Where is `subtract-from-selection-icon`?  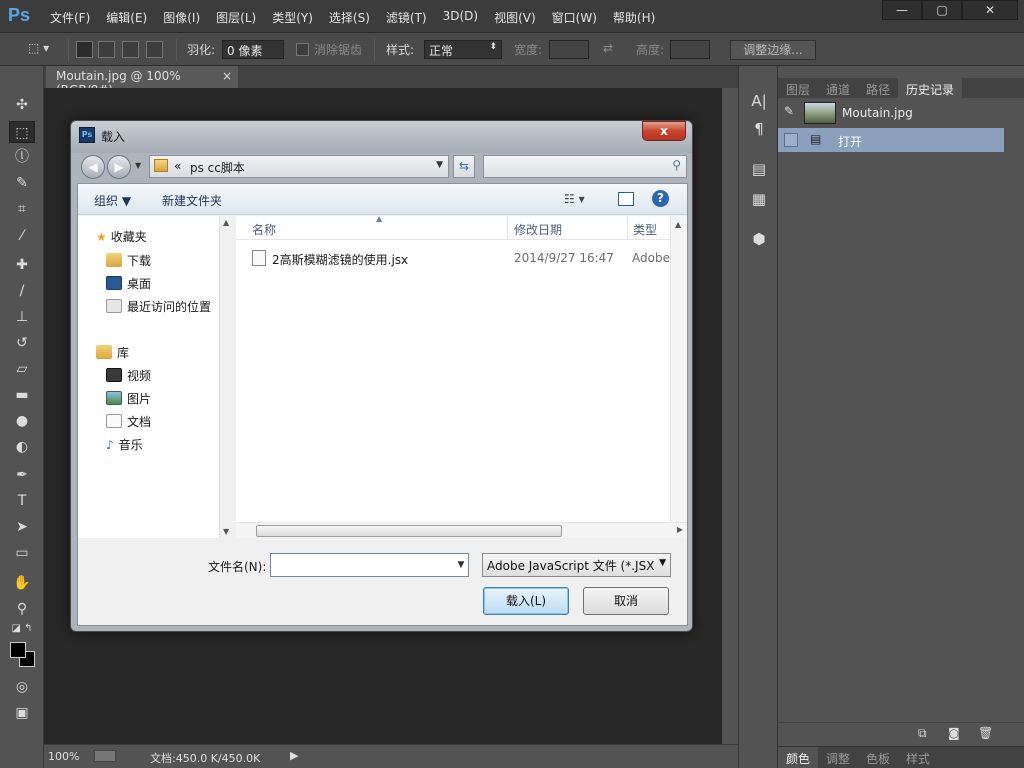
subtract-from-selection-icon is located at coordinates (130, 49).